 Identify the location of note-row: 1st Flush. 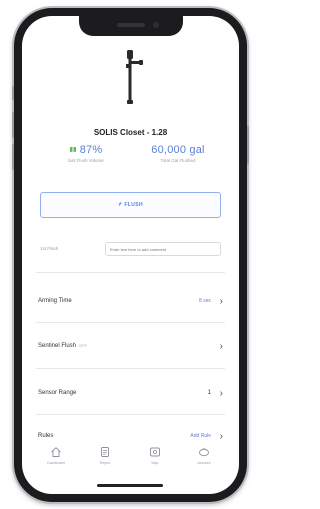
(130, 249).